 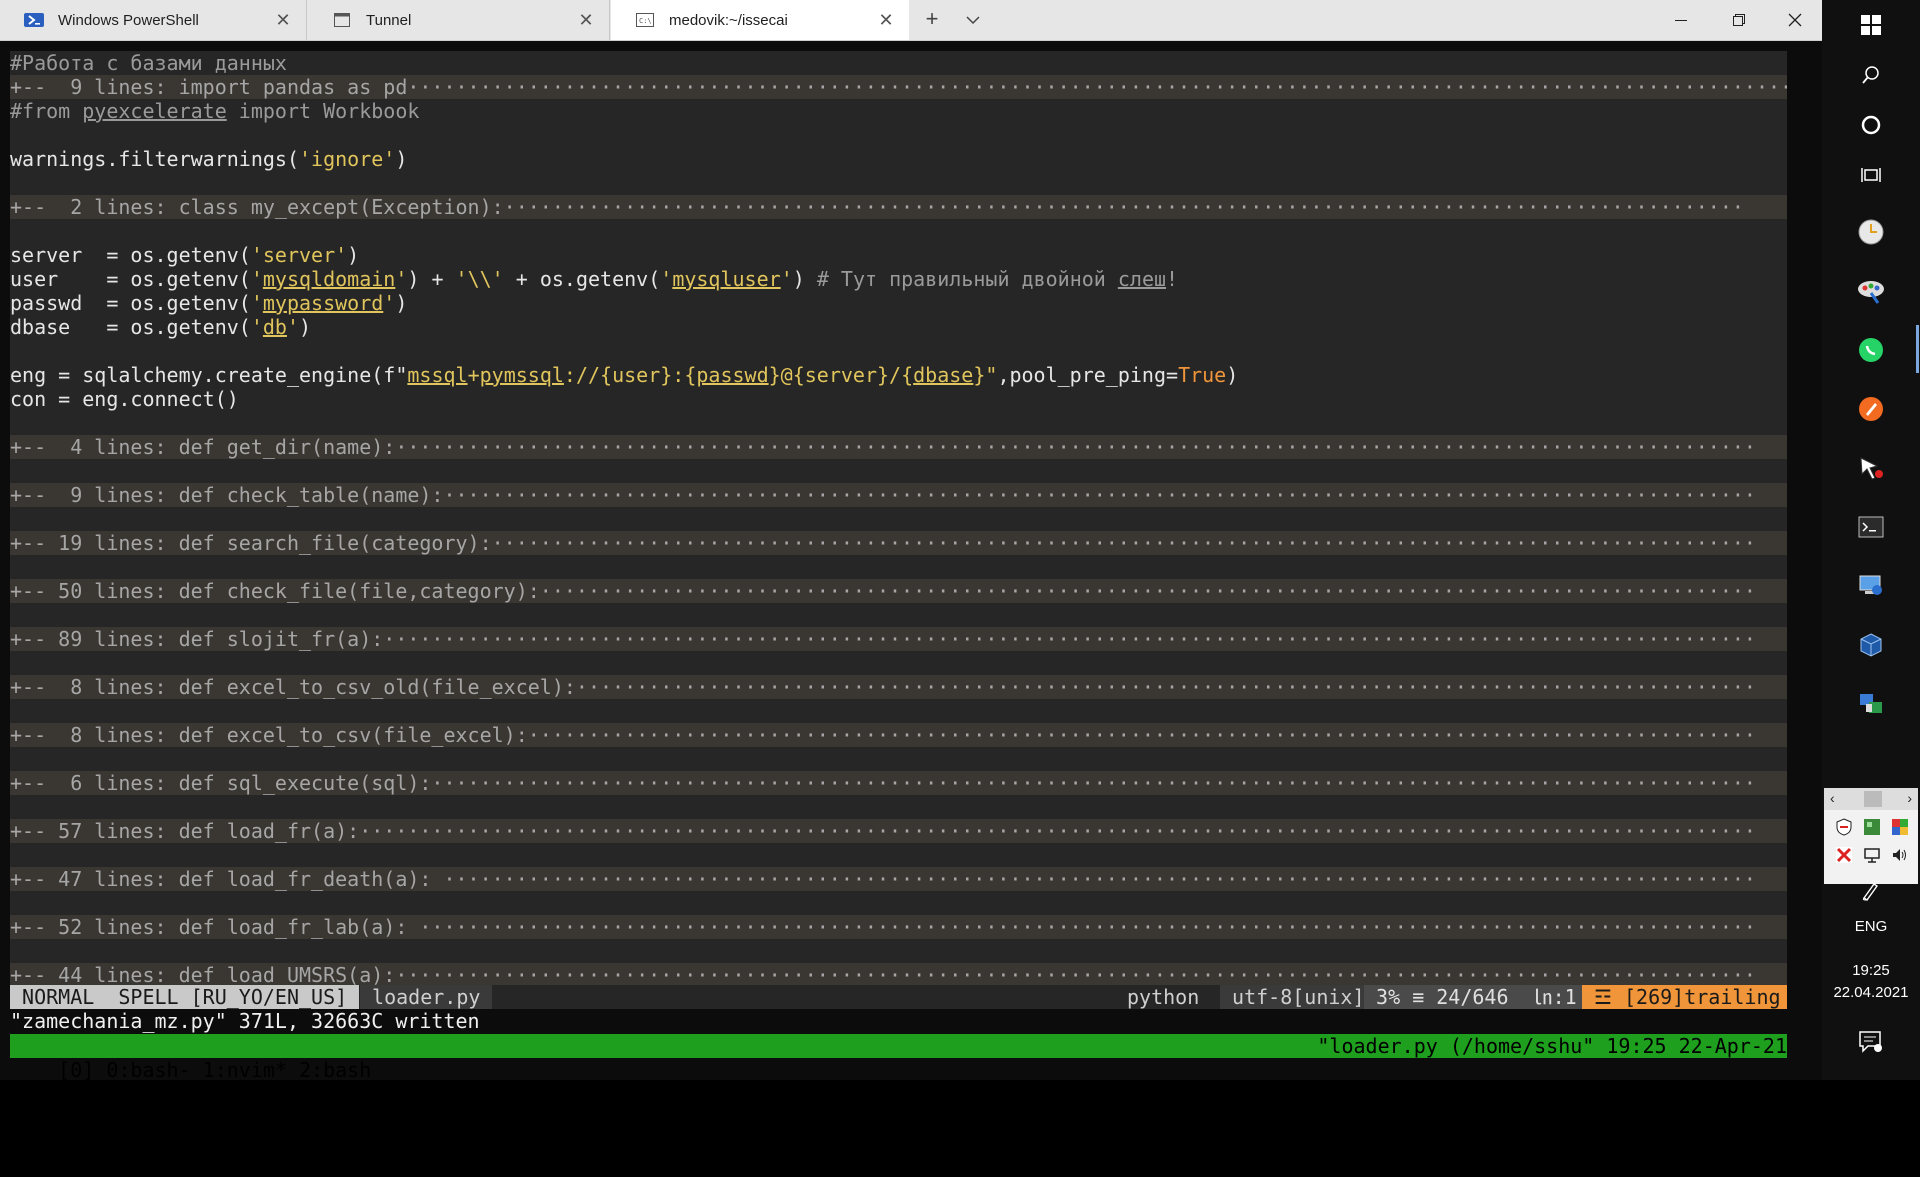 I want to click on taskbar-app-clock, so click(x=1871, y=232).